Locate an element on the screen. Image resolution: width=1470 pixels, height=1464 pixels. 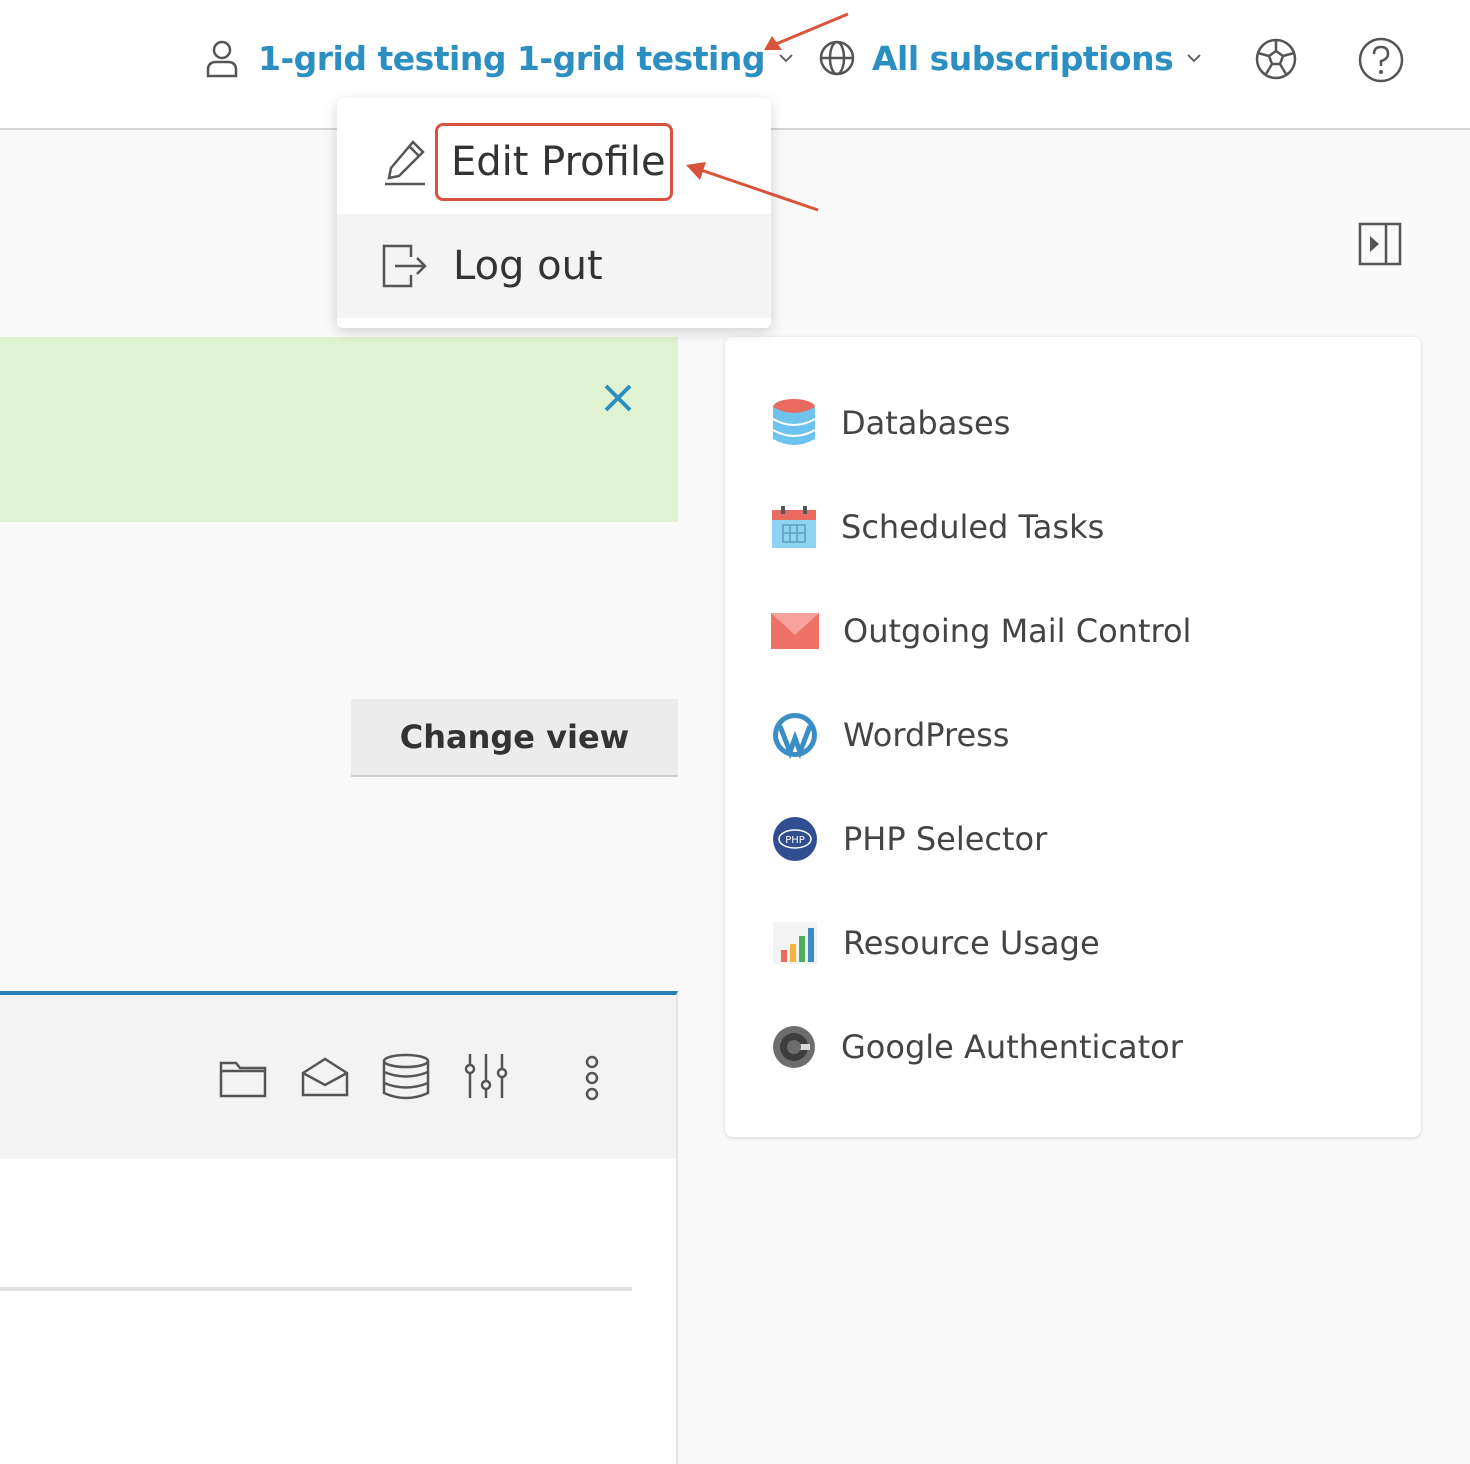
panel-toolbar is located at coordinates (338, 1077).